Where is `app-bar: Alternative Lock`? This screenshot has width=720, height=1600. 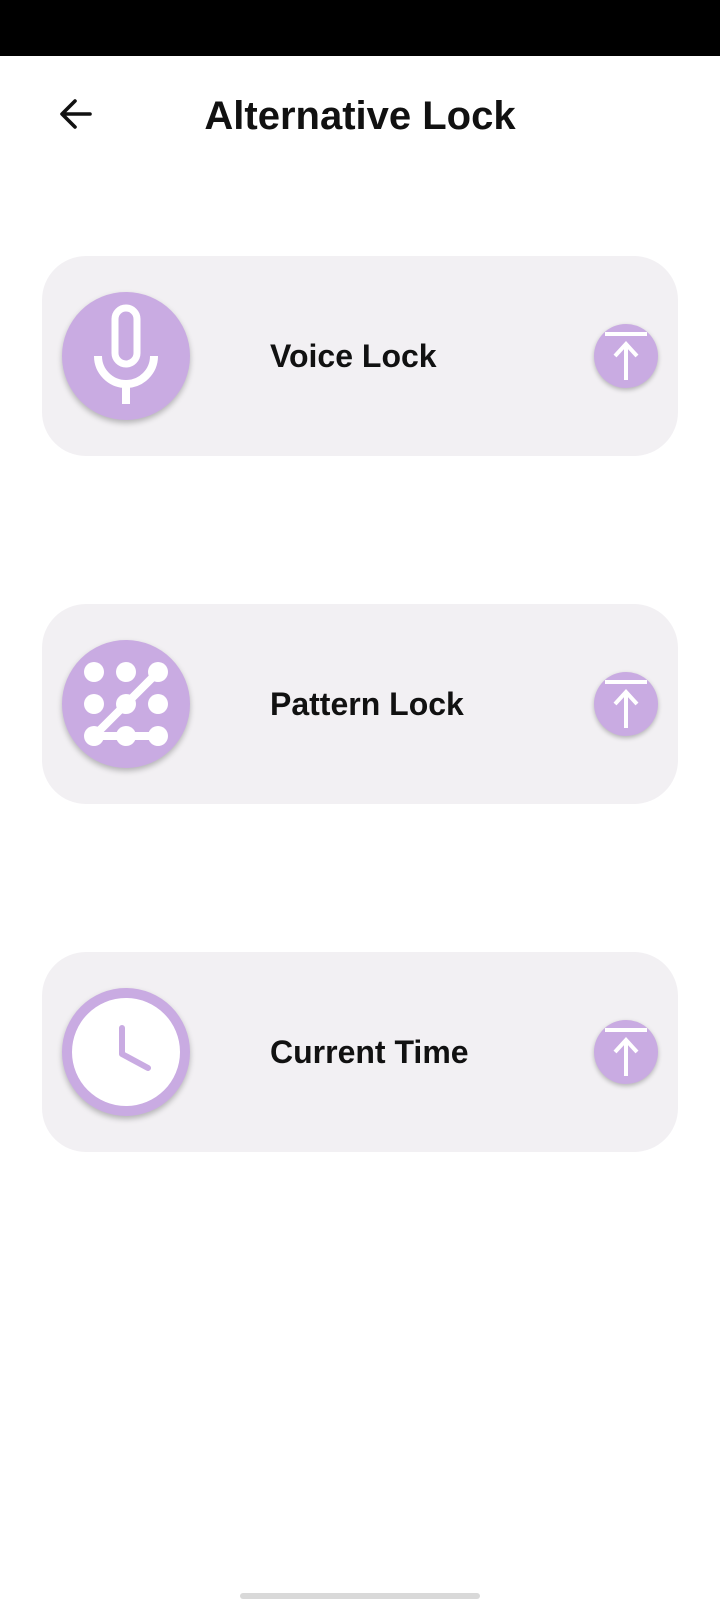
app-bar: Alternative Lock is located at coordinates (360, 116).